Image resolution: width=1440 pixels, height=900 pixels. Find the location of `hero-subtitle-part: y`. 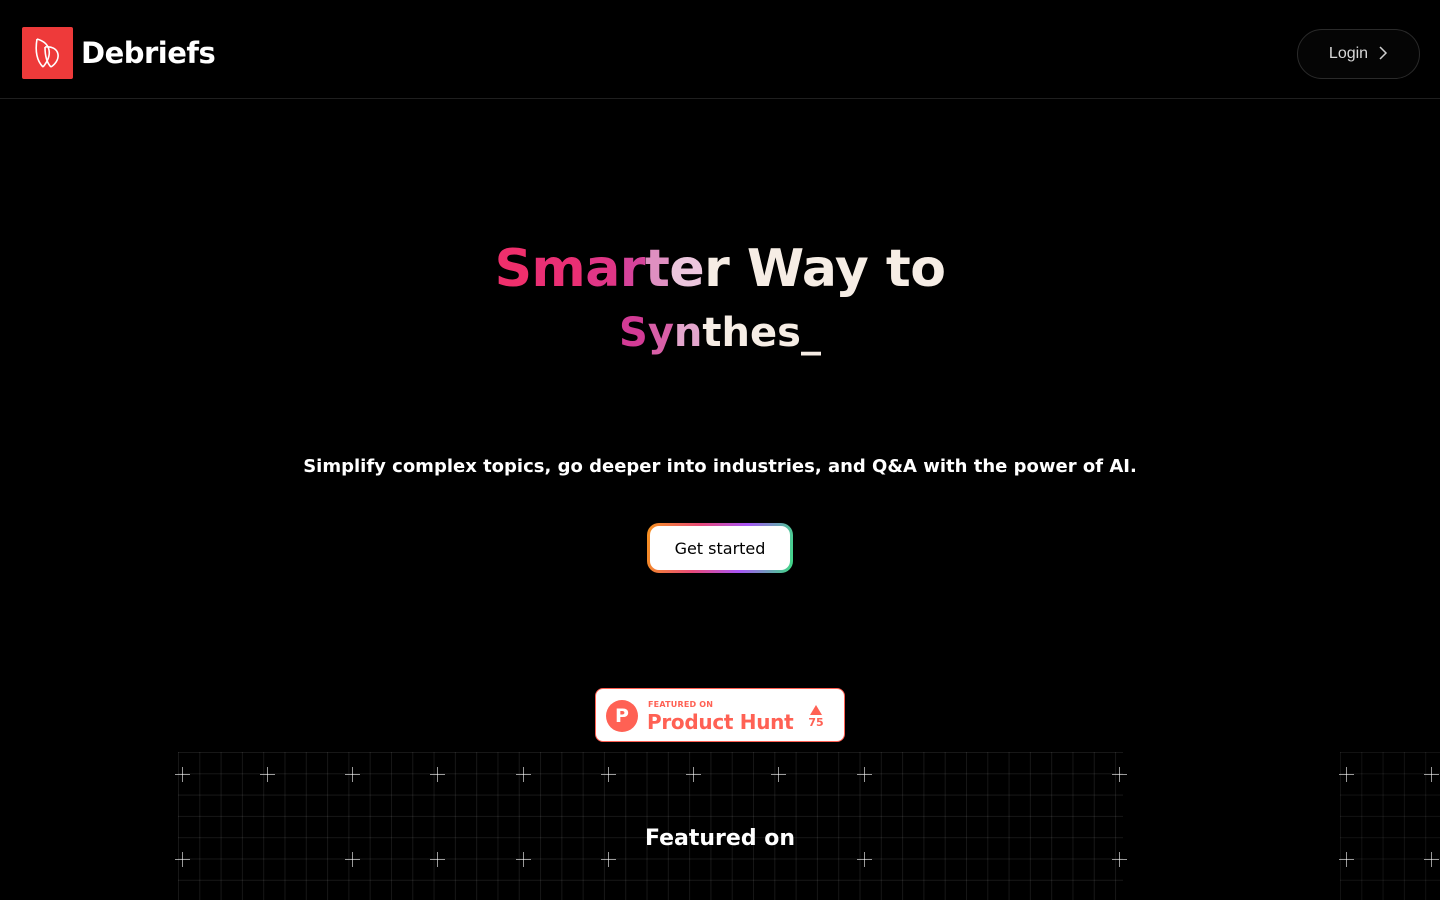

hero-subtitle-part: y is located at coordinates (660, 333).